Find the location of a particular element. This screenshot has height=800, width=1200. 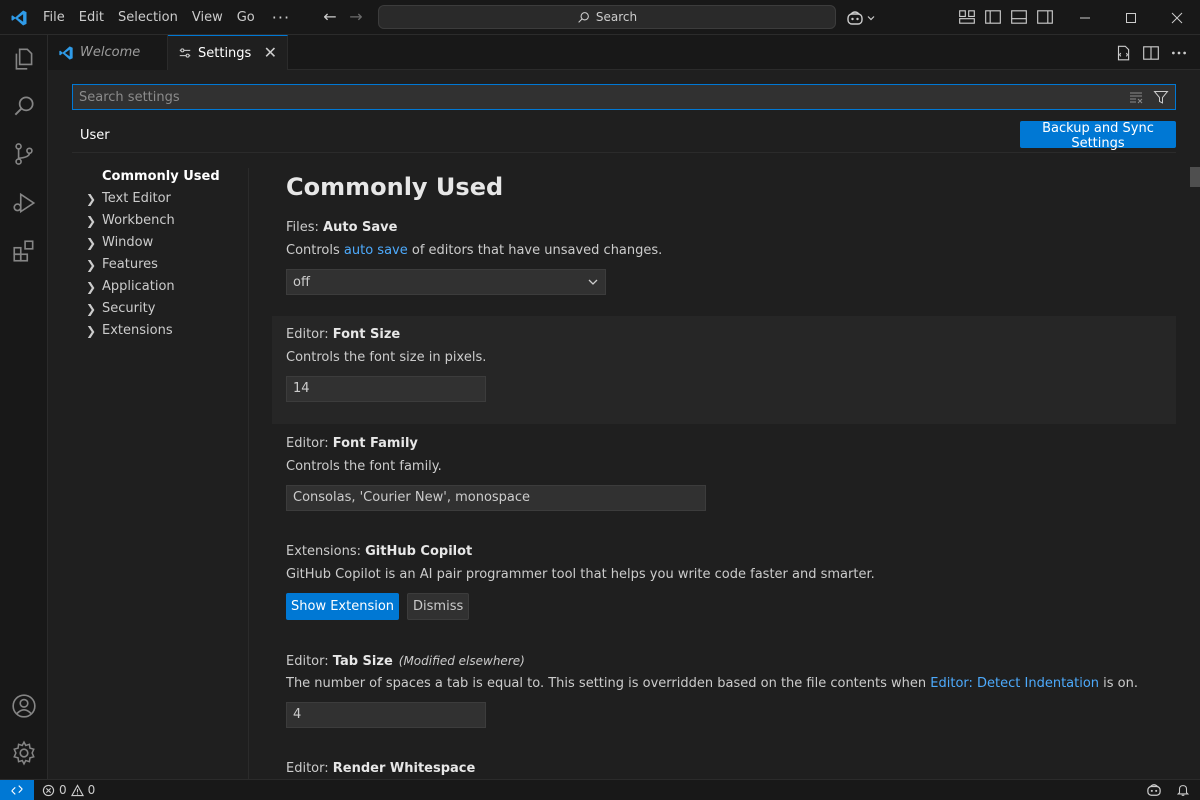

tab-settings: Settings ✕ is located at coordinates (228, 52).